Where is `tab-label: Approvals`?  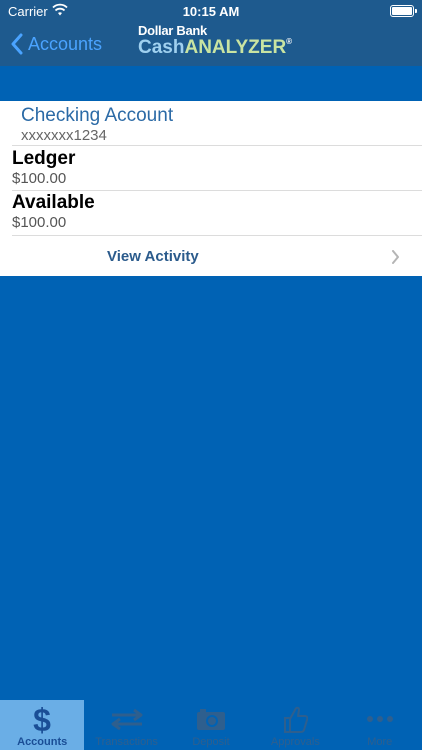 tab-label: Approvals is located at coordinates (295, 742).